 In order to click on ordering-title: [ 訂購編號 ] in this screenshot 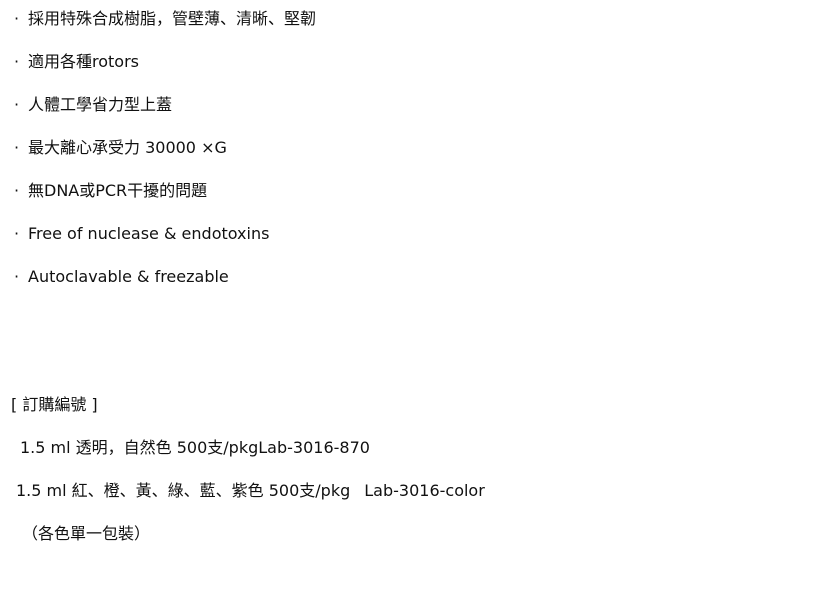, I will do `click(54, 404)`.